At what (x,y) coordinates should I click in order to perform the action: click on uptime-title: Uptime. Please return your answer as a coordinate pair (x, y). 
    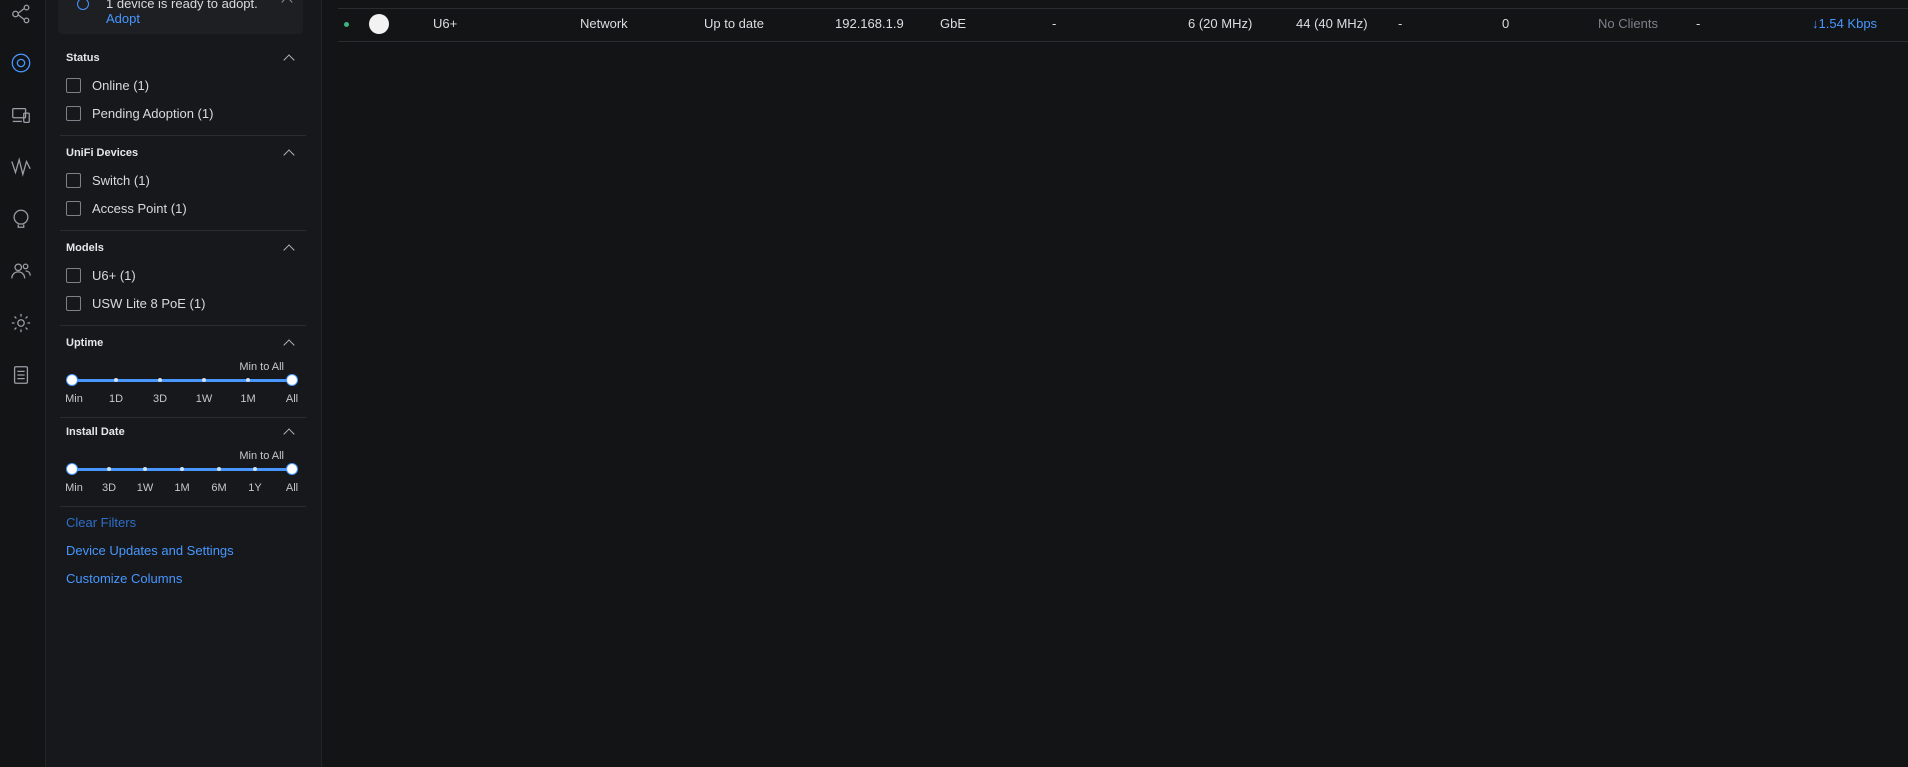
    Looking at the image, I should click on (85, 343).